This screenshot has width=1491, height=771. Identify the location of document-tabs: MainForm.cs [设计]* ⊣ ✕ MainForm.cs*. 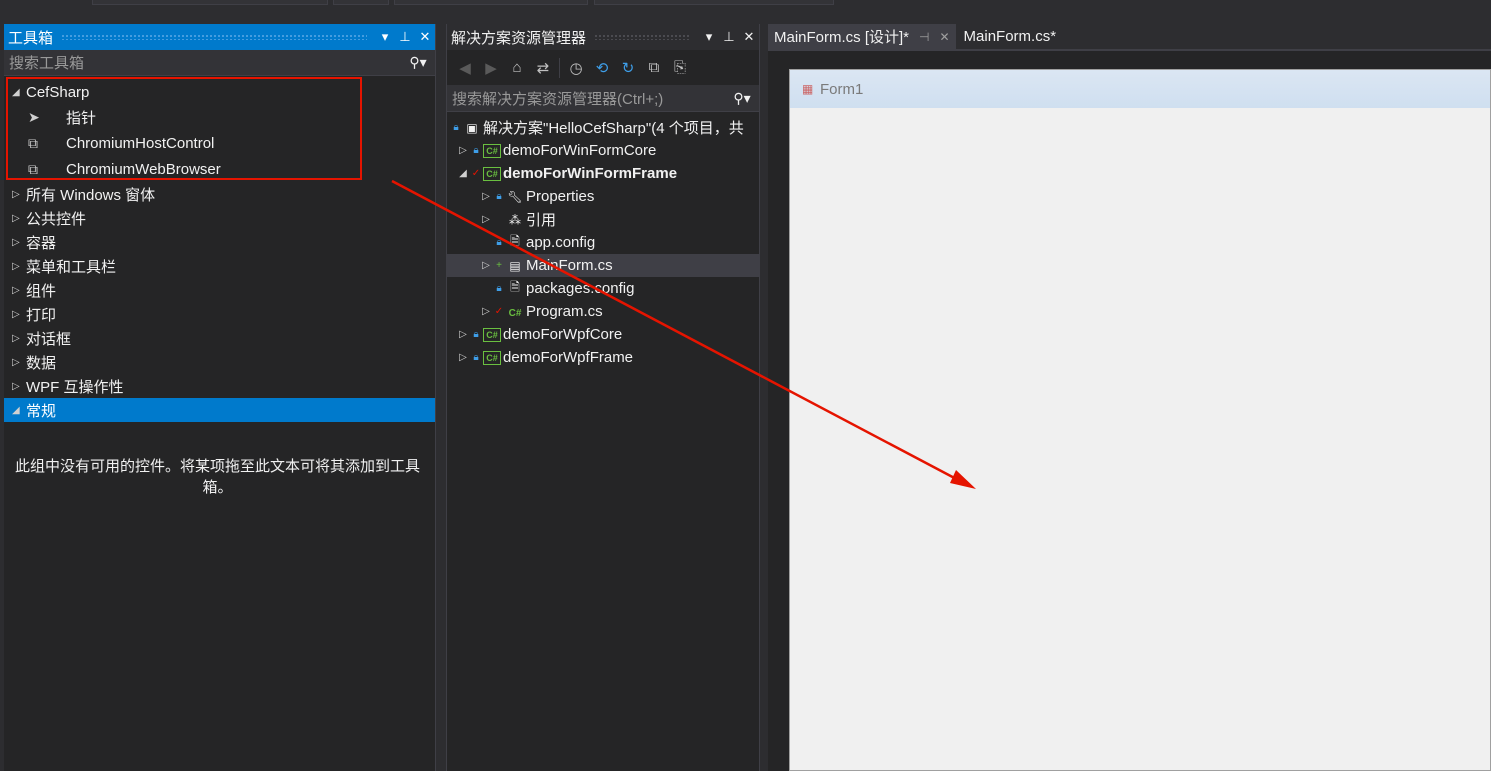
(1129, 36).